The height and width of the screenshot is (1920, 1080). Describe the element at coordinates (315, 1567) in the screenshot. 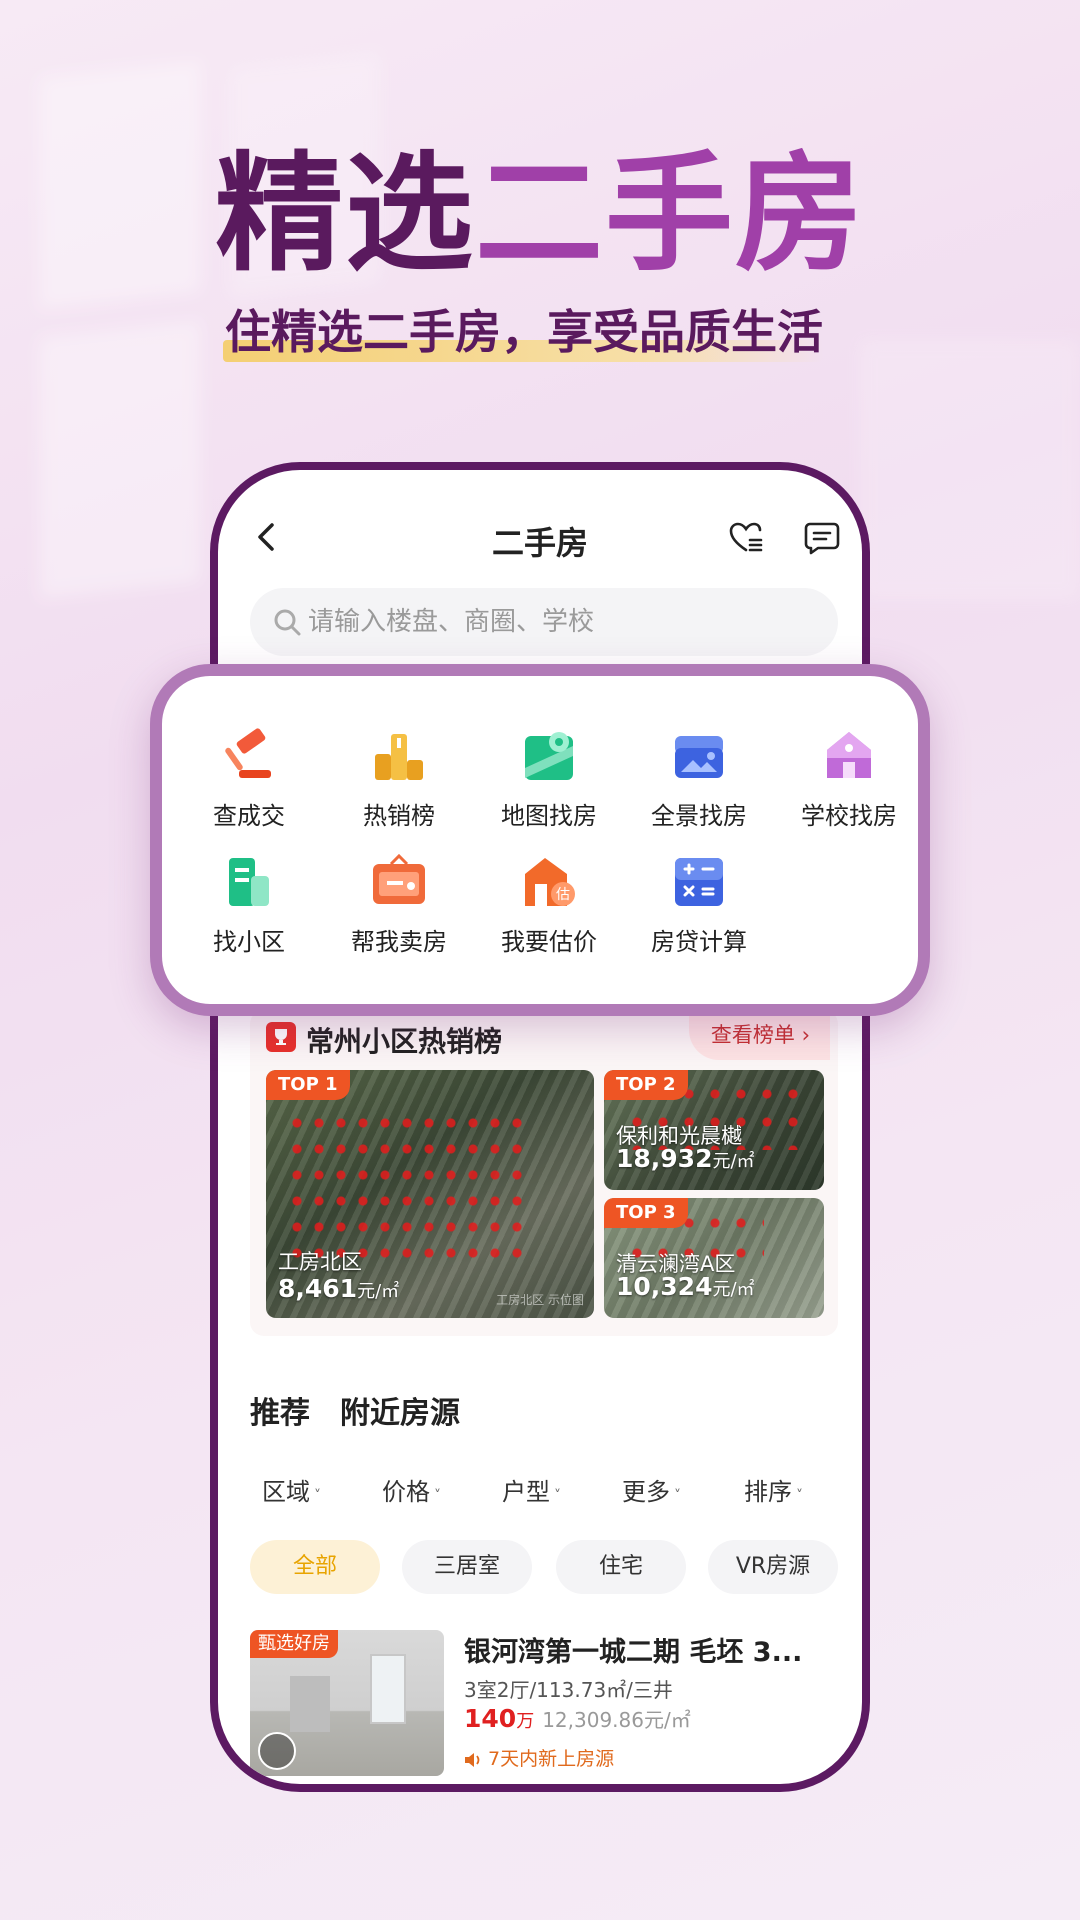

I see `chip-all: 全部` at that location.